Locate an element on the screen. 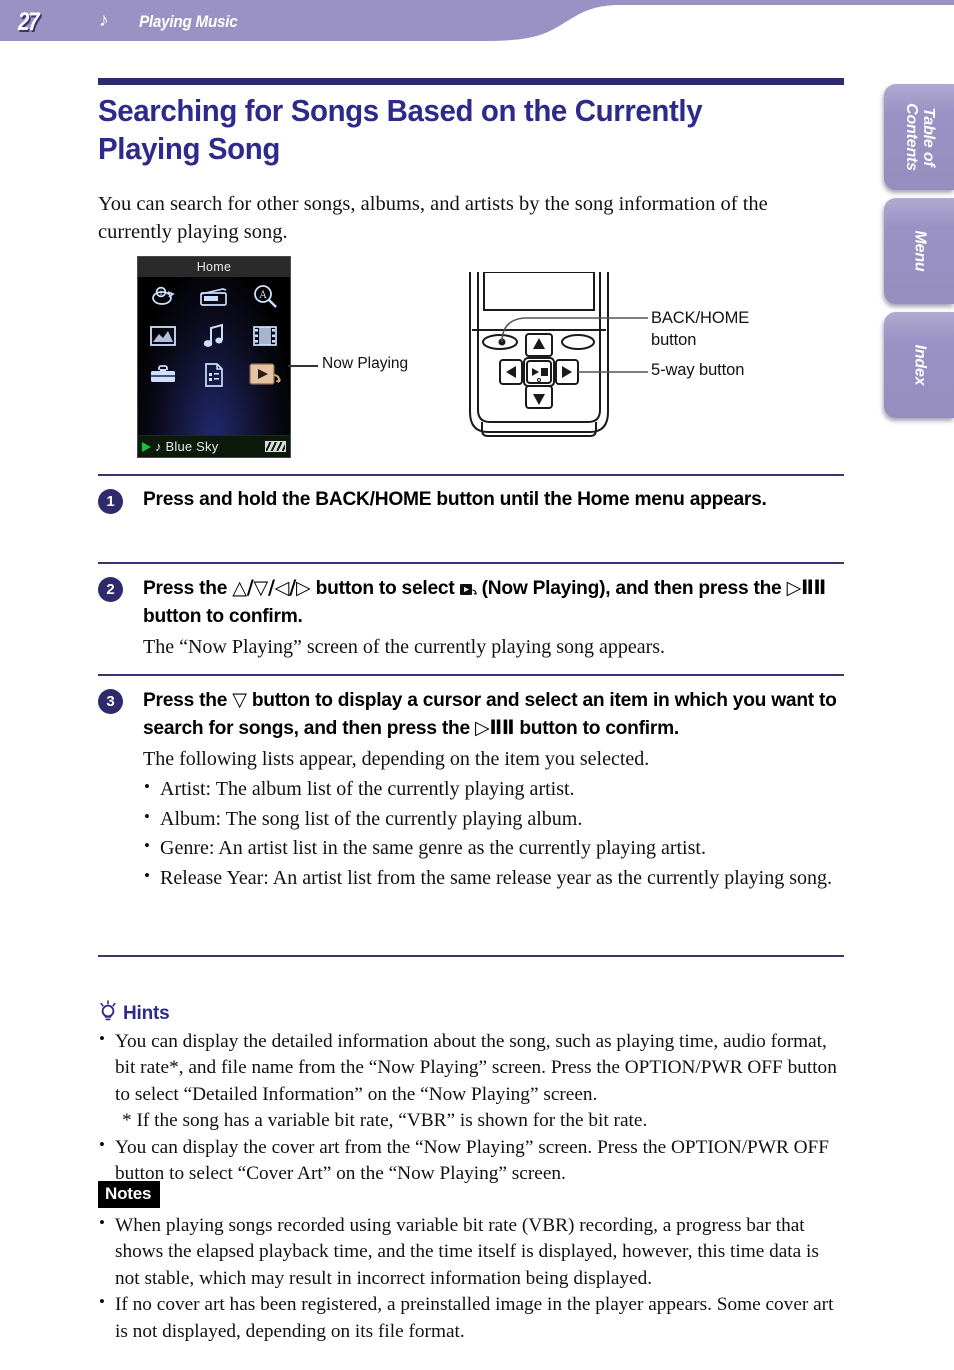 The width and height of the screenshot is (954, 1370). side-tab-group: Table of Contents Menu Index is located at coordinates (917, 215).